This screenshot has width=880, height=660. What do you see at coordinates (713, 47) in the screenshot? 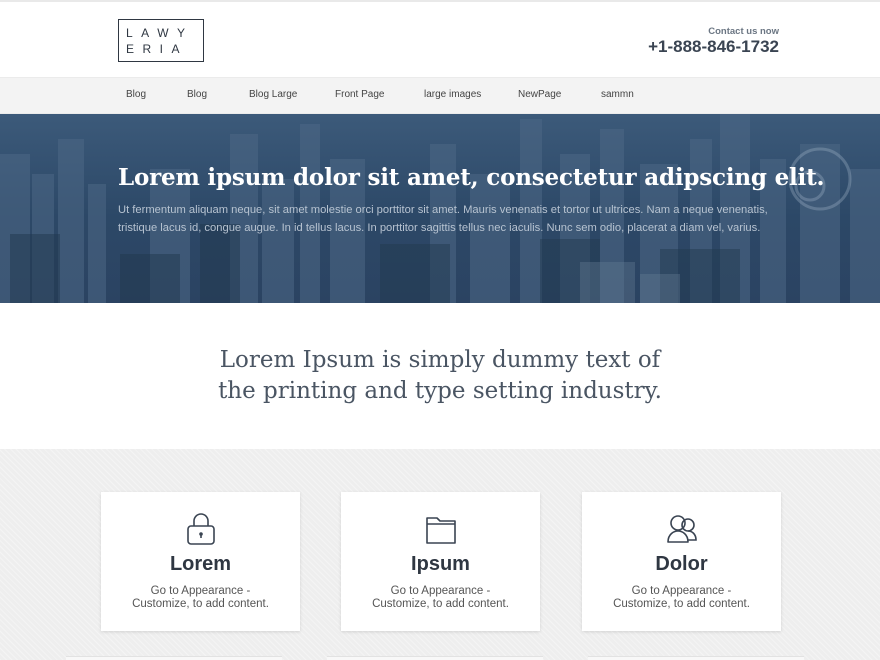
I see `contact-phone: +1-888-846-1732` at bounding box center [713, 47].